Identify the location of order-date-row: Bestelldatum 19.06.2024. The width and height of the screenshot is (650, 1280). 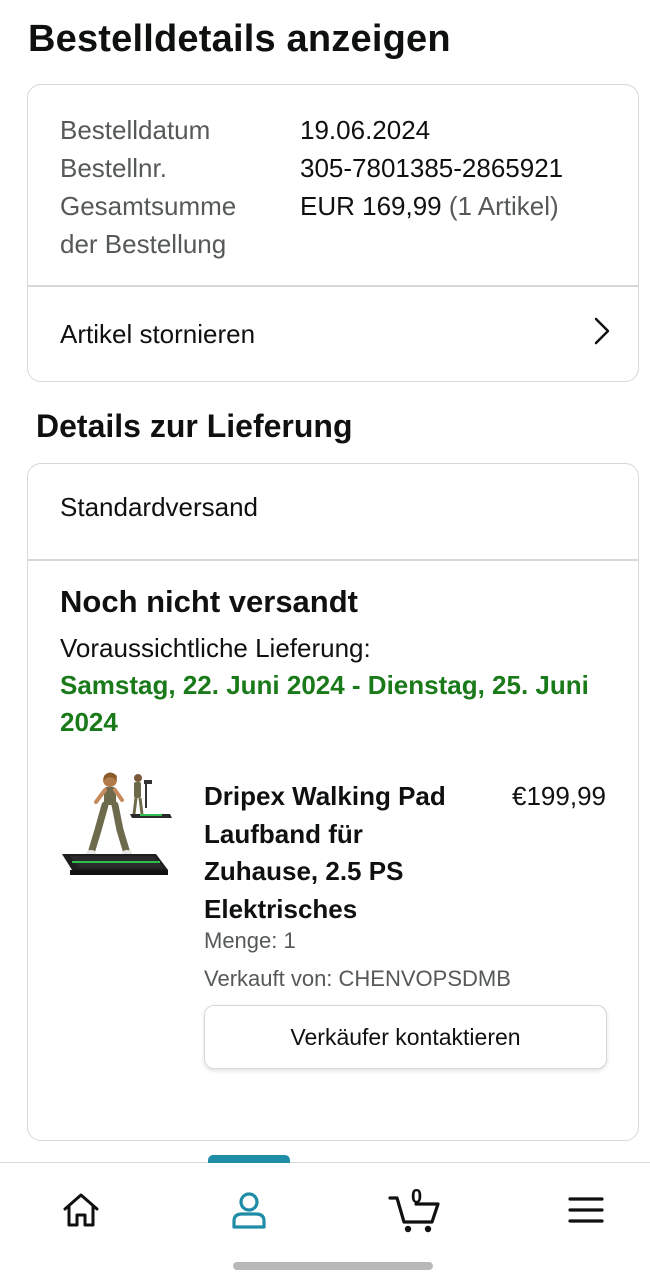
(311, 130).